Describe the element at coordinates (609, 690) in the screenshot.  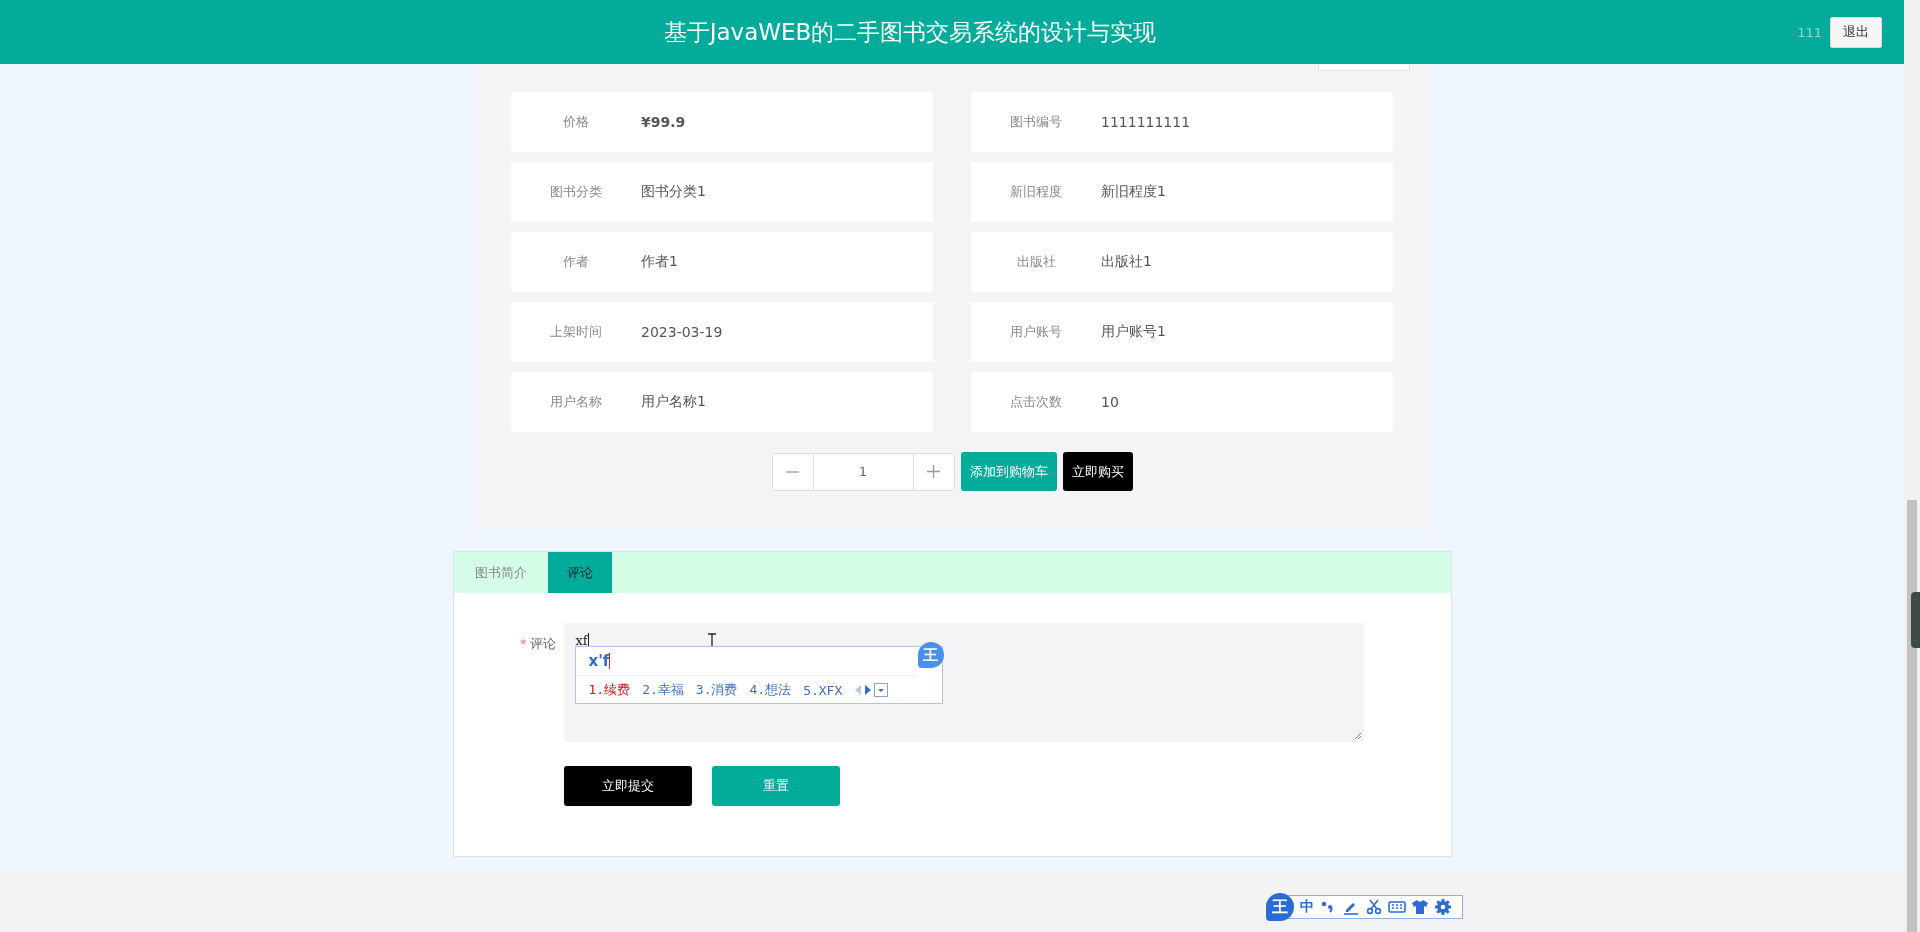
I see `ime-candidate: 1.续费` at that location.